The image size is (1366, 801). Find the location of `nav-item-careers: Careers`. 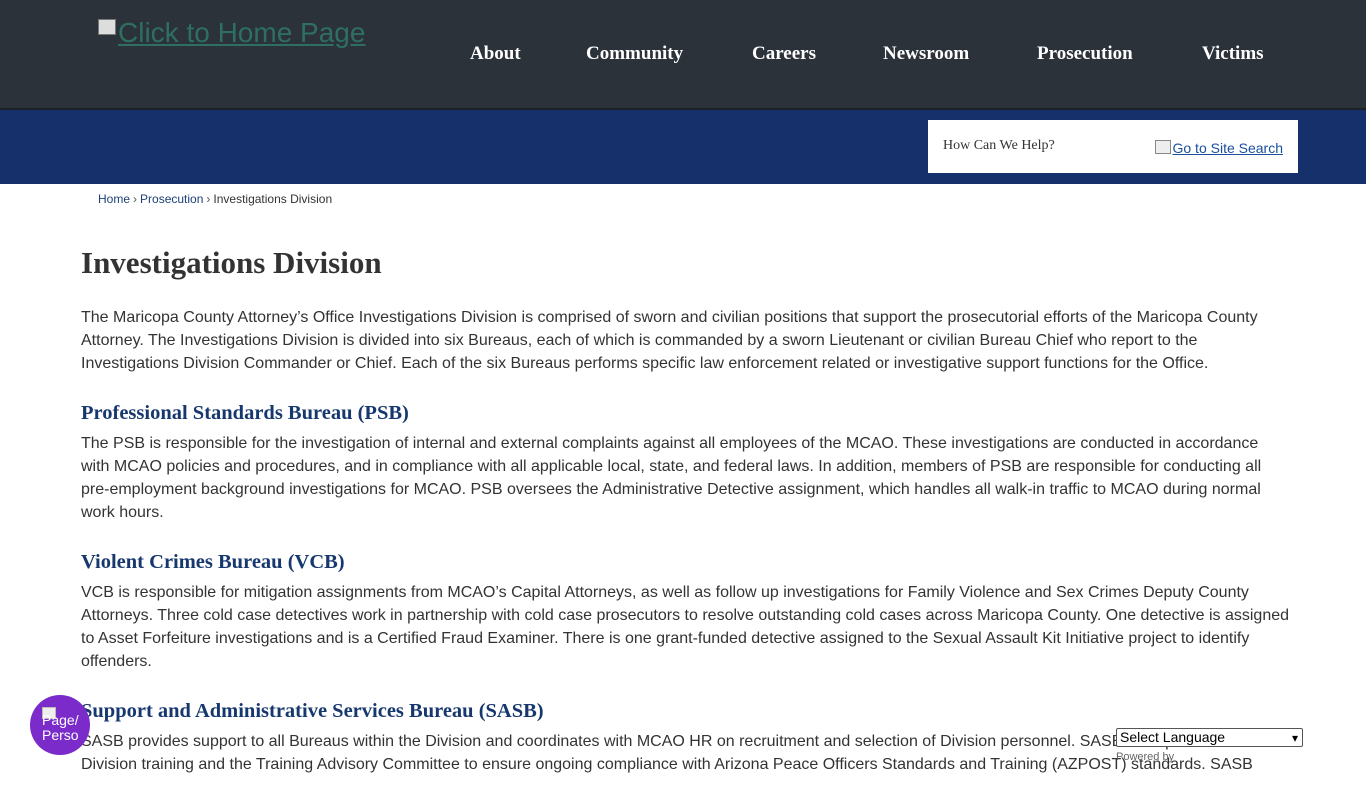

nav-item-careers: Careers is located at coordinates (784, 54).